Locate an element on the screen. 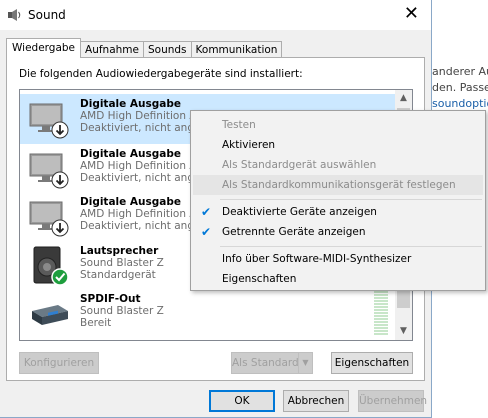 The image size is (488, 418). device-name: Lautsprecher is located at coordinates (119, 251).